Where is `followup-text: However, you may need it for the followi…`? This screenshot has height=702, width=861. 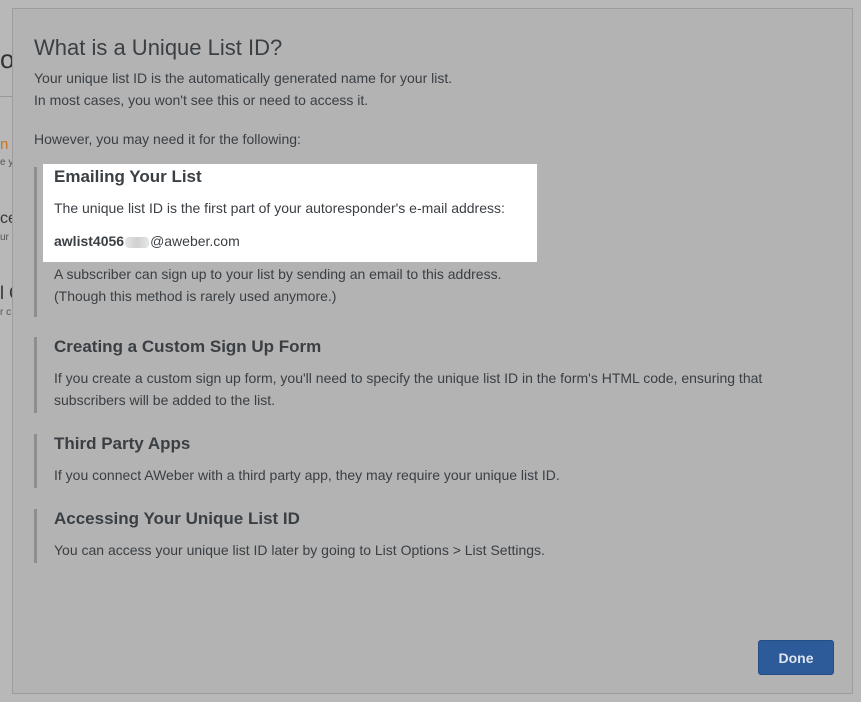
followup-text: However, you may need it for the followi… is located at coordinates (167, 139).